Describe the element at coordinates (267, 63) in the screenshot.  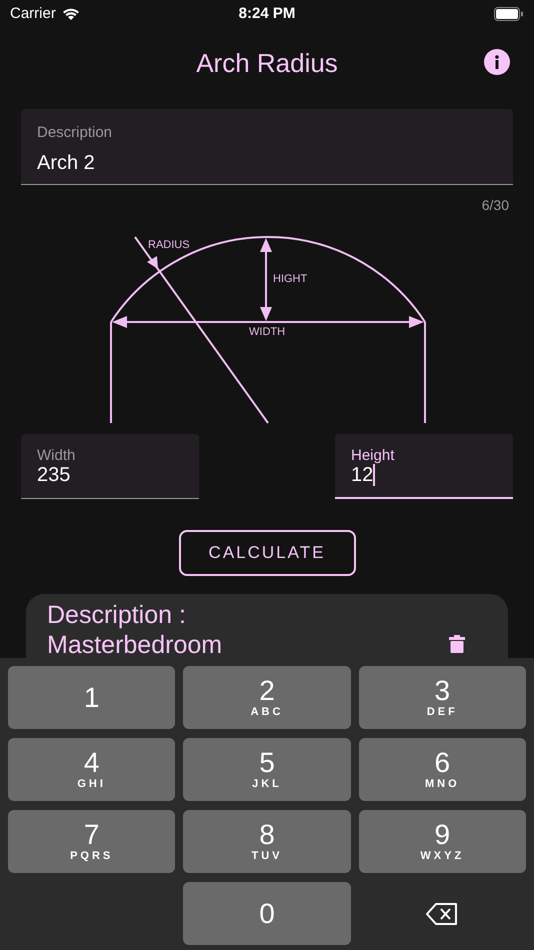
I see `screen-title: Arch Radius` at that location.